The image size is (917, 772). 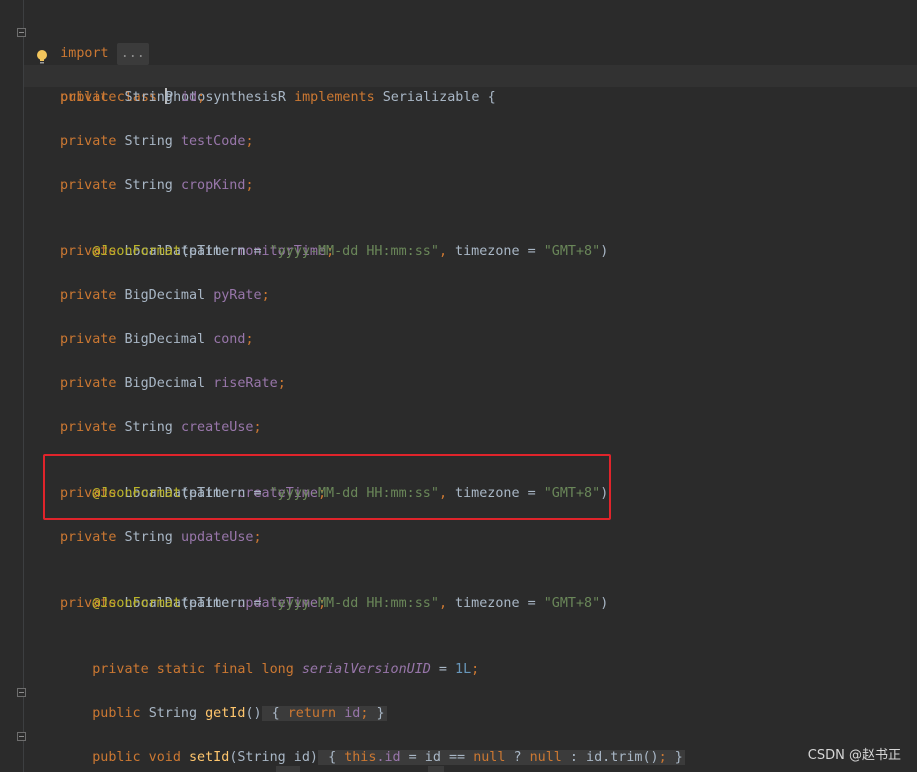 I want to click on string-literal: "yyyy-MM-dd HH:mm:ss", so click(x=354, y=603).